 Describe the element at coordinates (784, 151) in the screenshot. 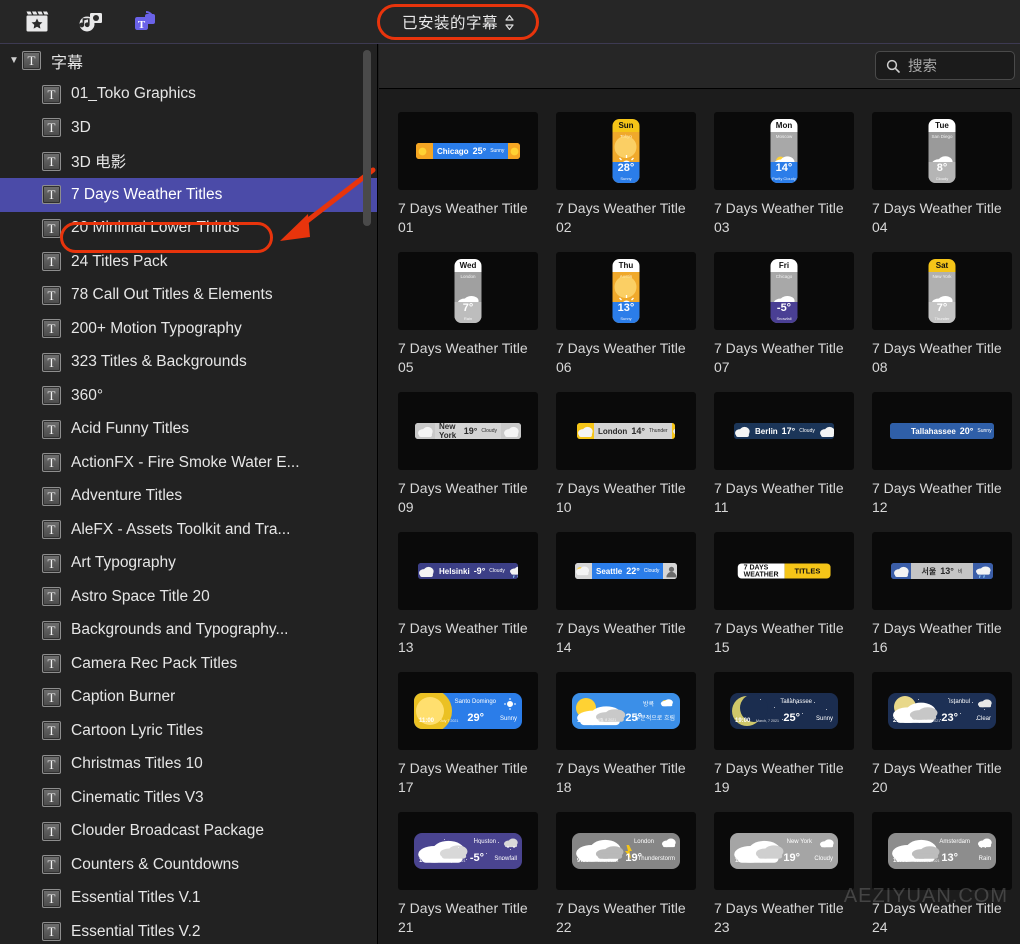

I see `title-thumbnail: Mon Moscow 14° Partly Cloudy` at that location.